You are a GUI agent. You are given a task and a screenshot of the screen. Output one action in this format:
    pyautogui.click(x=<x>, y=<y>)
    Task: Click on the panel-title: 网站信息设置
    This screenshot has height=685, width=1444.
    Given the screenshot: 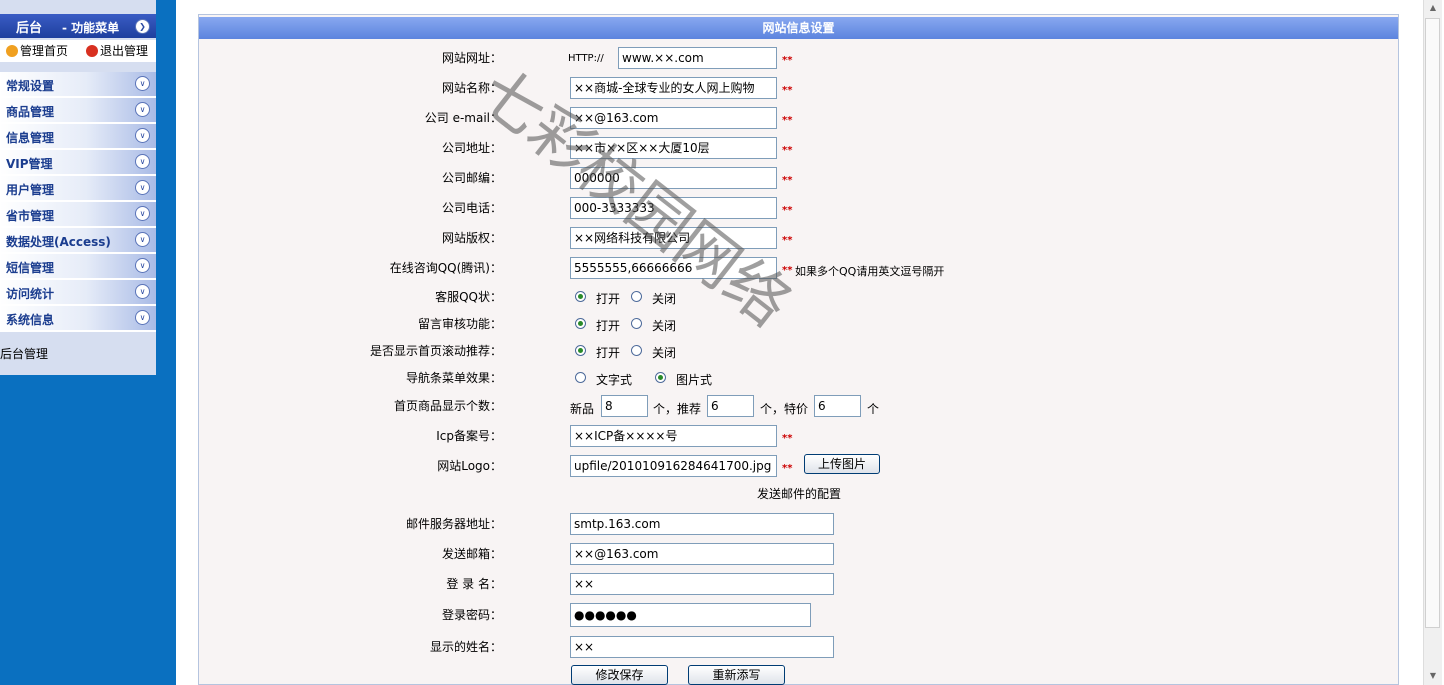 What is the action you would take?
    pyautogui.click(x=798, y=28)
    